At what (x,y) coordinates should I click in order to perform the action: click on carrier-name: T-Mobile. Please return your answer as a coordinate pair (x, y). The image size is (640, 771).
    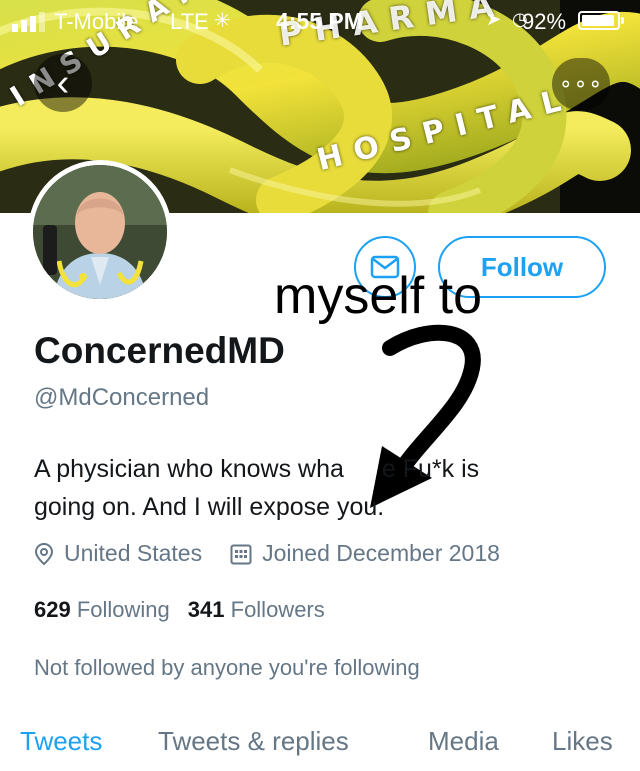
    Looking at the image, I should click on (96, 21).